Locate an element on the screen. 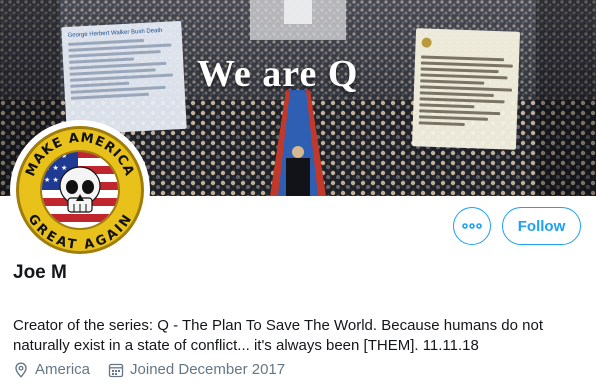 The width and height of the screenshot is (596, 387). banner-document-avatar is located at coordinates (426, 42).